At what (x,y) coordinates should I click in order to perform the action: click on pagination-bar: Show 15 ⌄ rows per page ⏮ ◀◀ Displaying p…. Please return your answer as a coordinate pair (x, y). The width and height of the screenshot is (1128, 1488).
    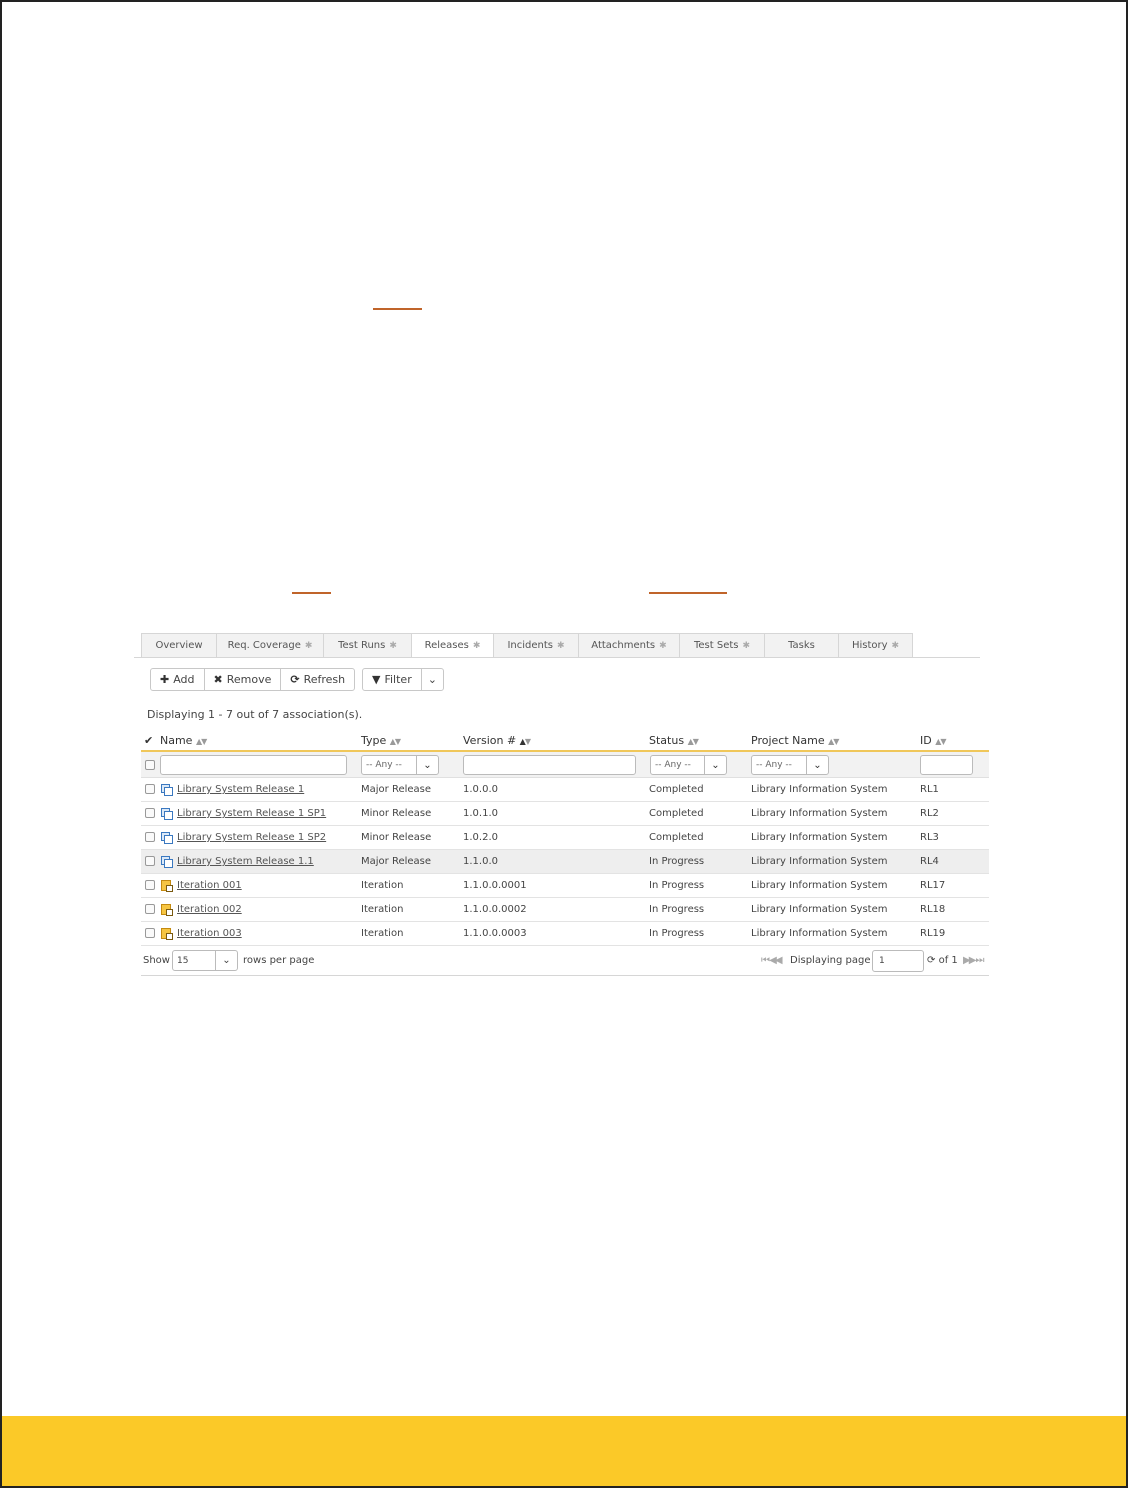
    Looking at the image, I should click on (565, 961).